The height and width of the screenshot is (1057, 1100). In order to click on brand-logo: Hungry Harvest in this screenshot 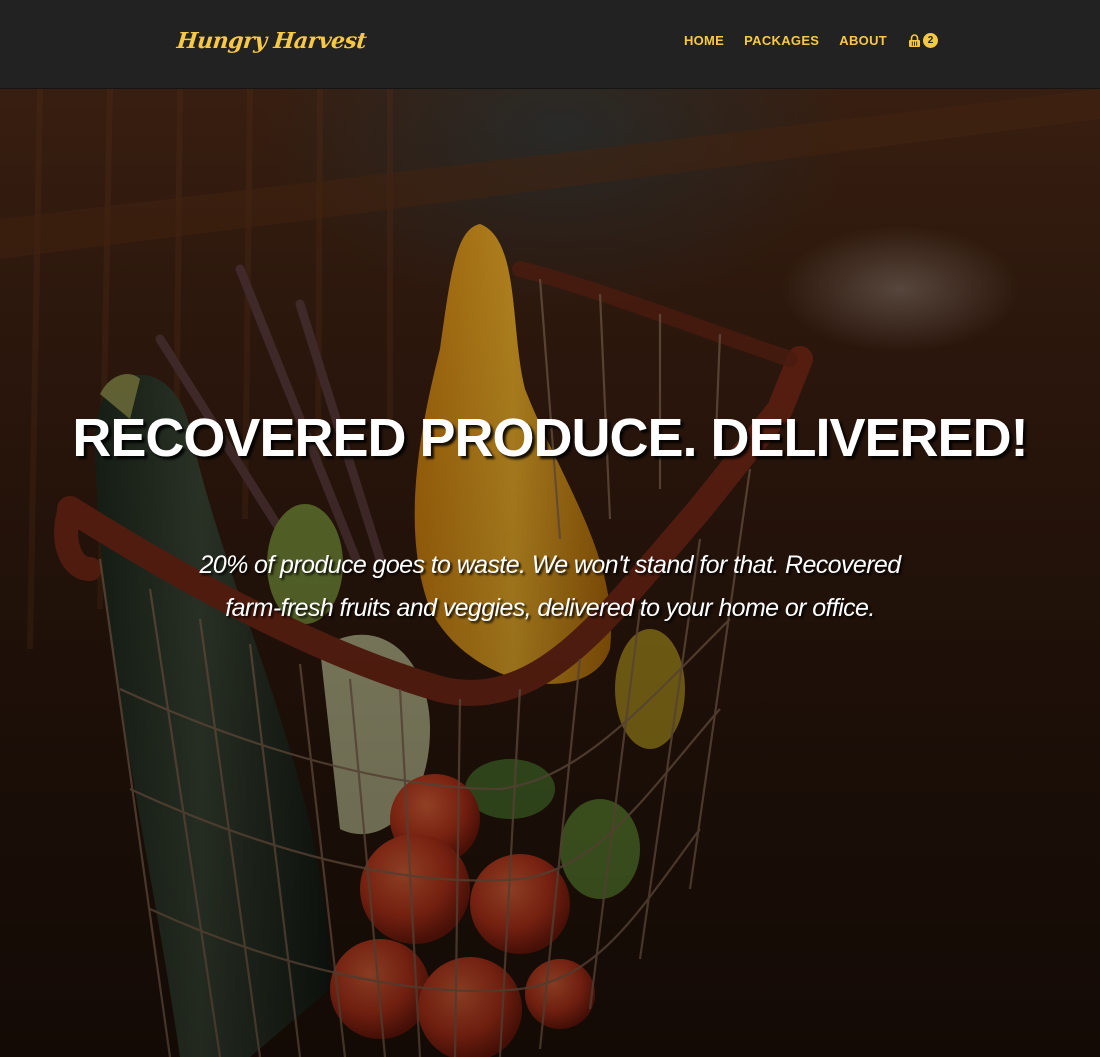, I will do `click(272, 41)`.